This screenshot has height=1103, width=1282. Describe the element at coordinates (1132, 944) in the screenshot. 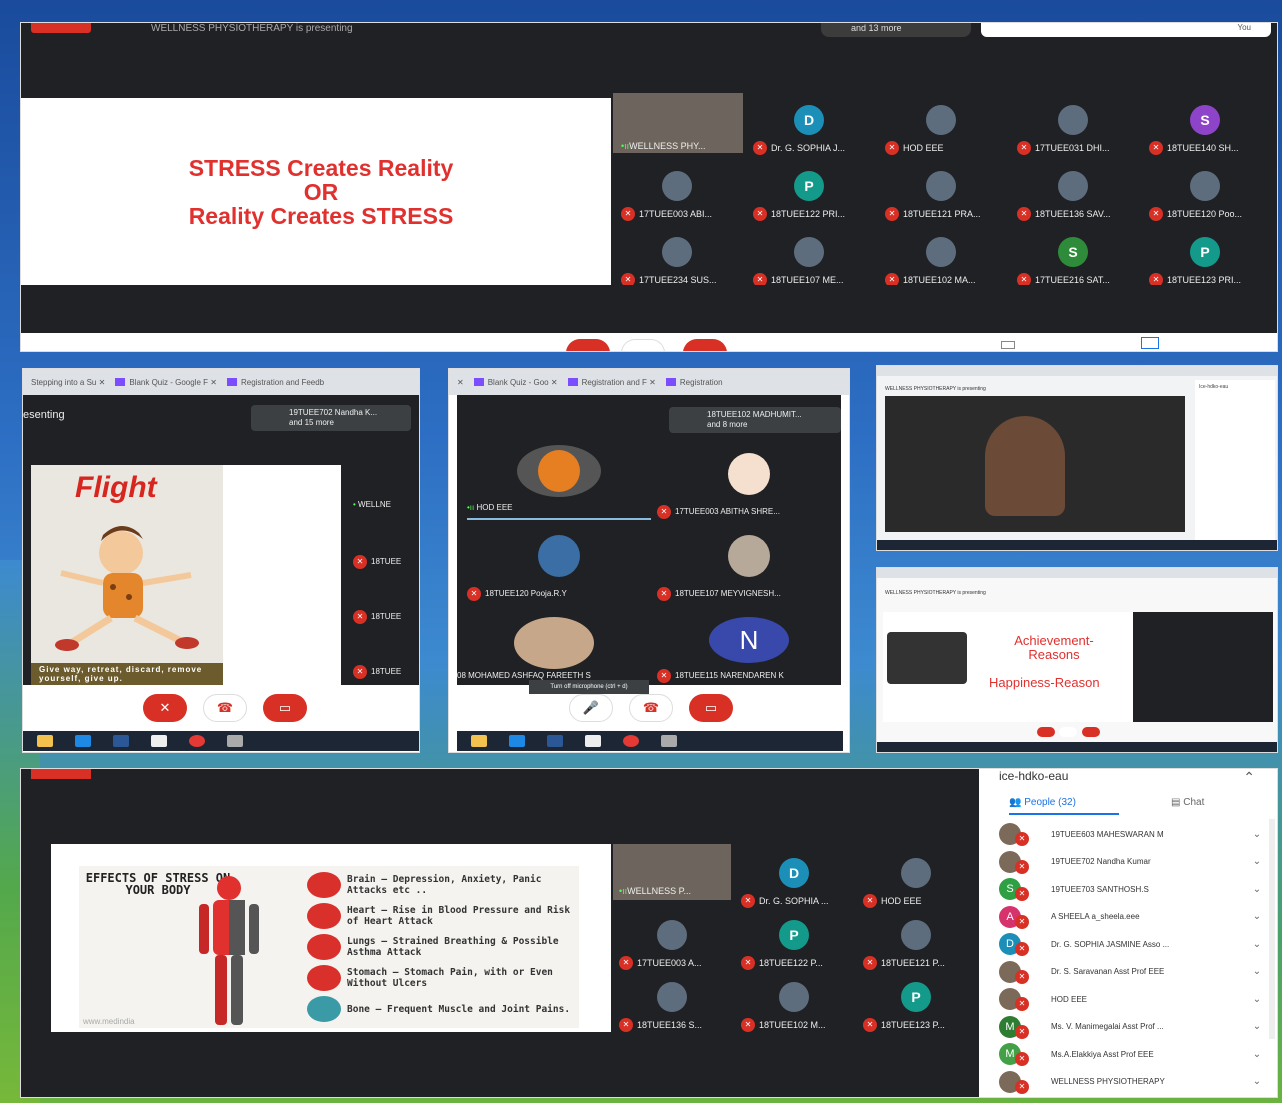

I see `people-list-item: D ✕ Dr. G. SOPHIA JASMINE Asso ... ⌄` at that location.